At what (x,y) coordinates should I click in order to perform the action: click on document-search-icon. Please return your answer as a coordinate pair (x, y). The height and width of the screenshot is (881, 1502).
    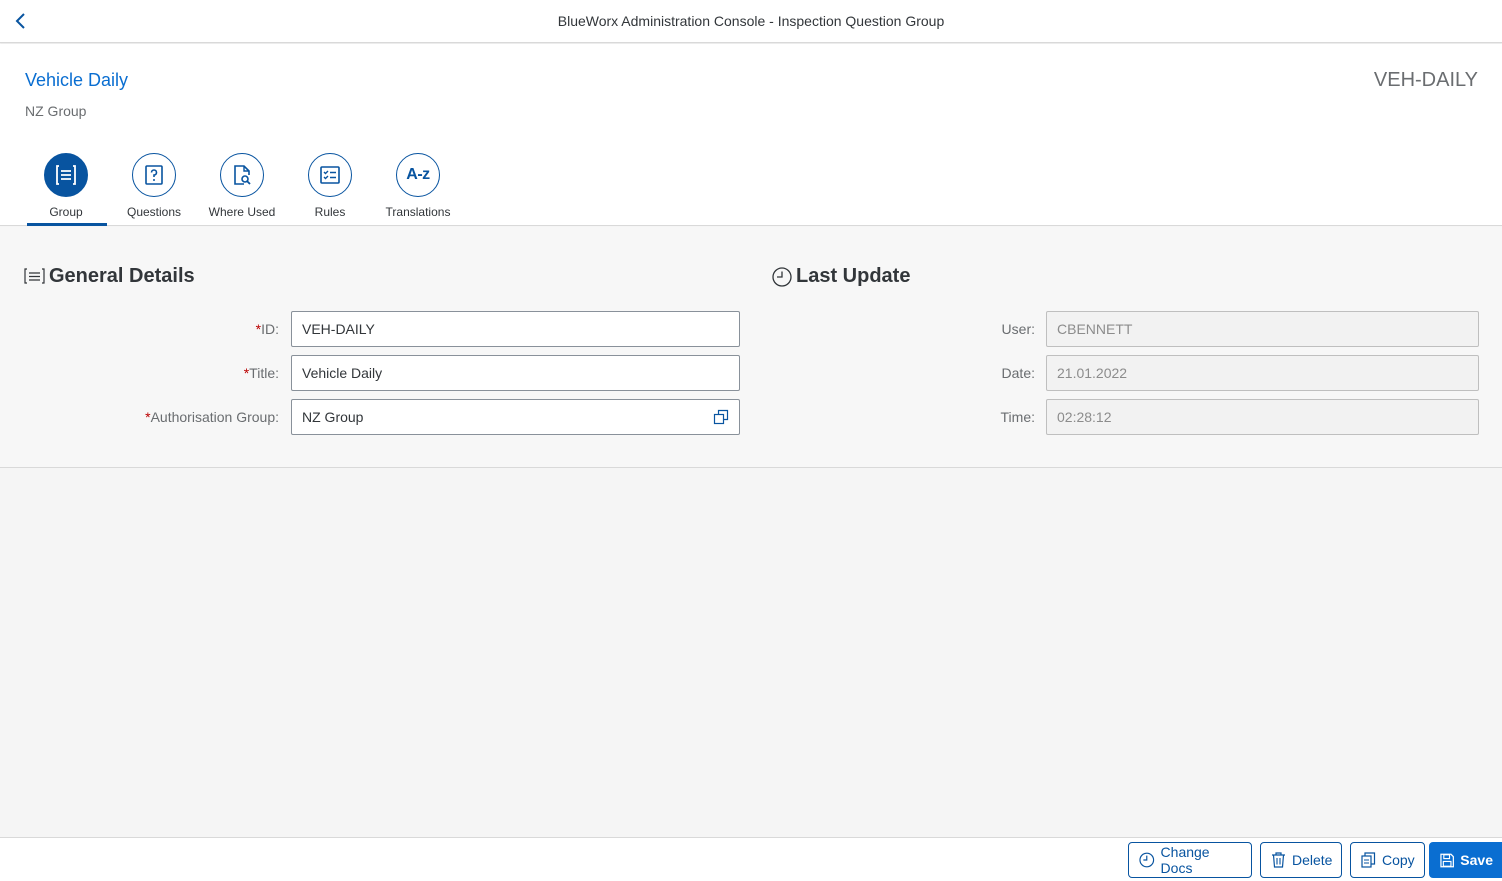
    Looking at the image, I should click on (242, 175).